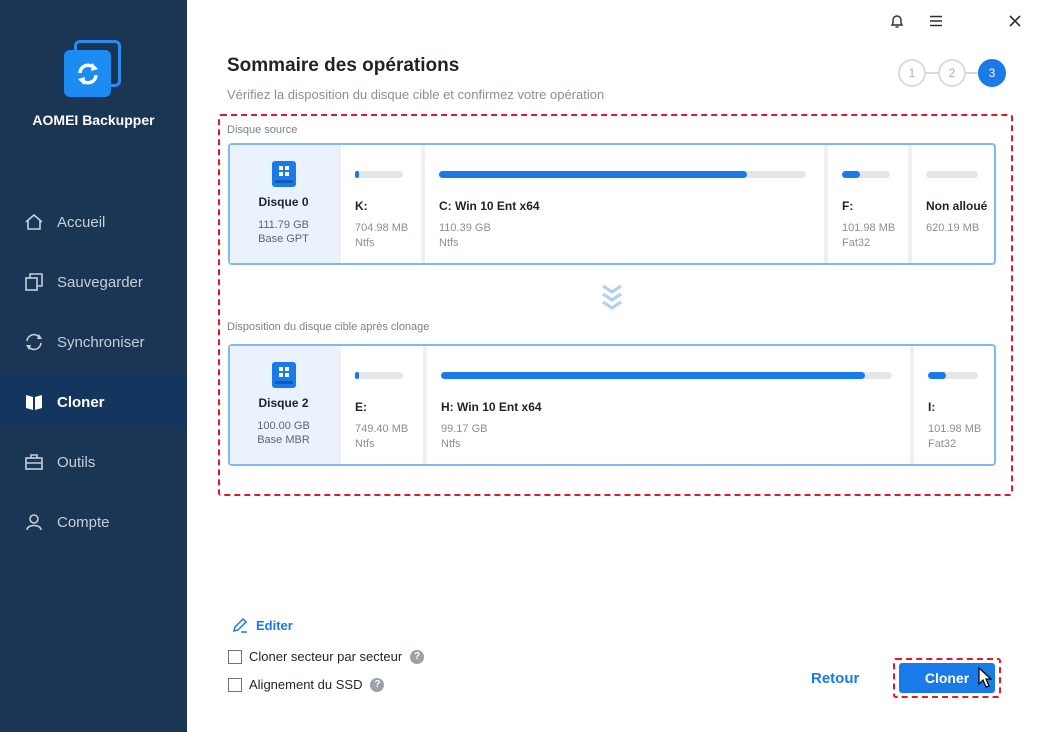 This screenshot has height=732, width=1039. I want to click on sidebar-item-label: Accueil, so click(81, 222).